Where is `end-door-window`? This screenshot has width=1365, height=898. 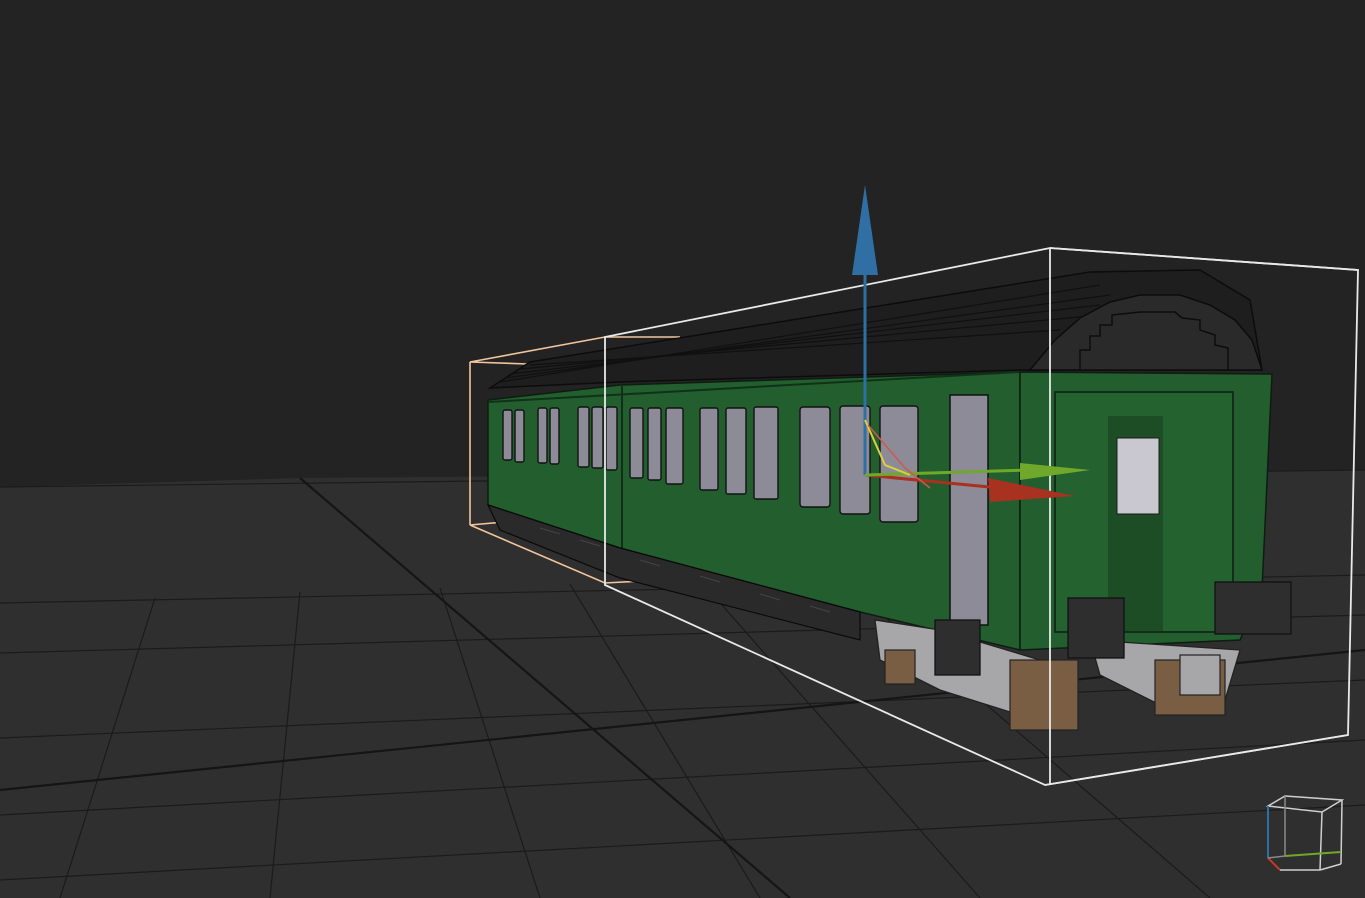
end-door-window is located at coordinates (1138, 476).